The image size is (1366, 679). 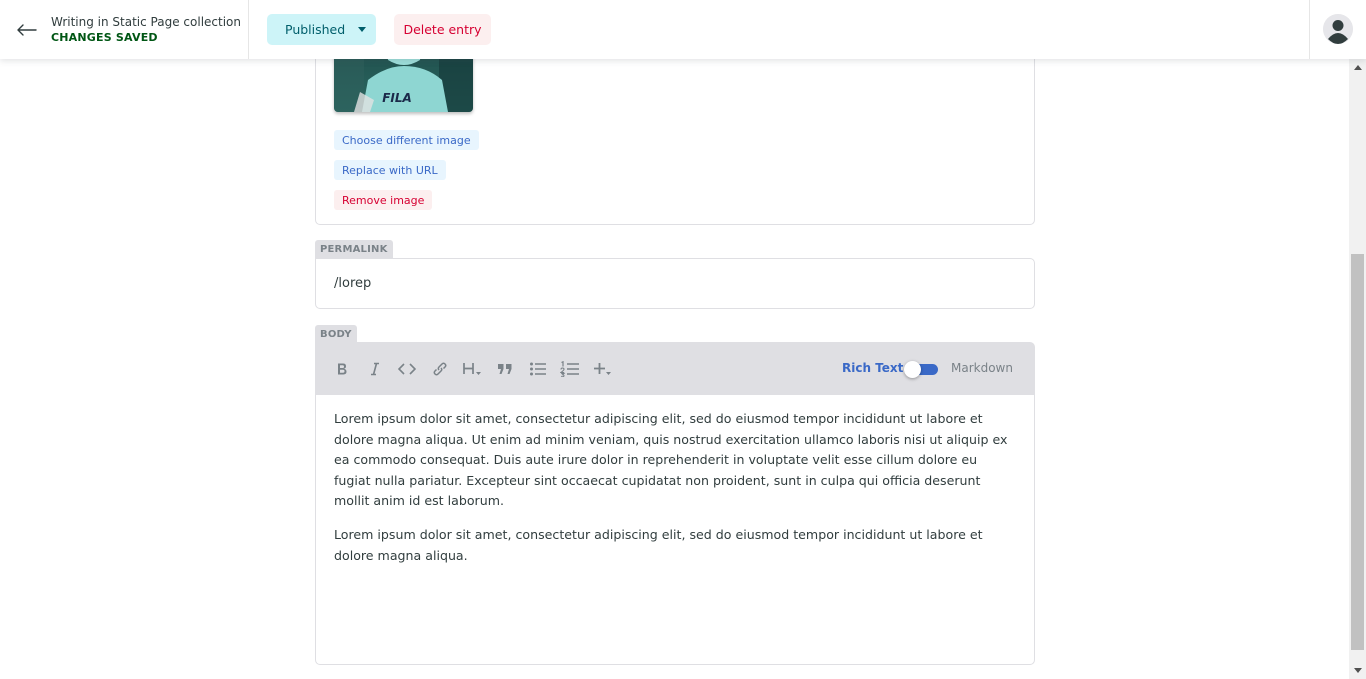 I want to click on replace-with-url-button: Replace with URL, so click(x=390, y=170).